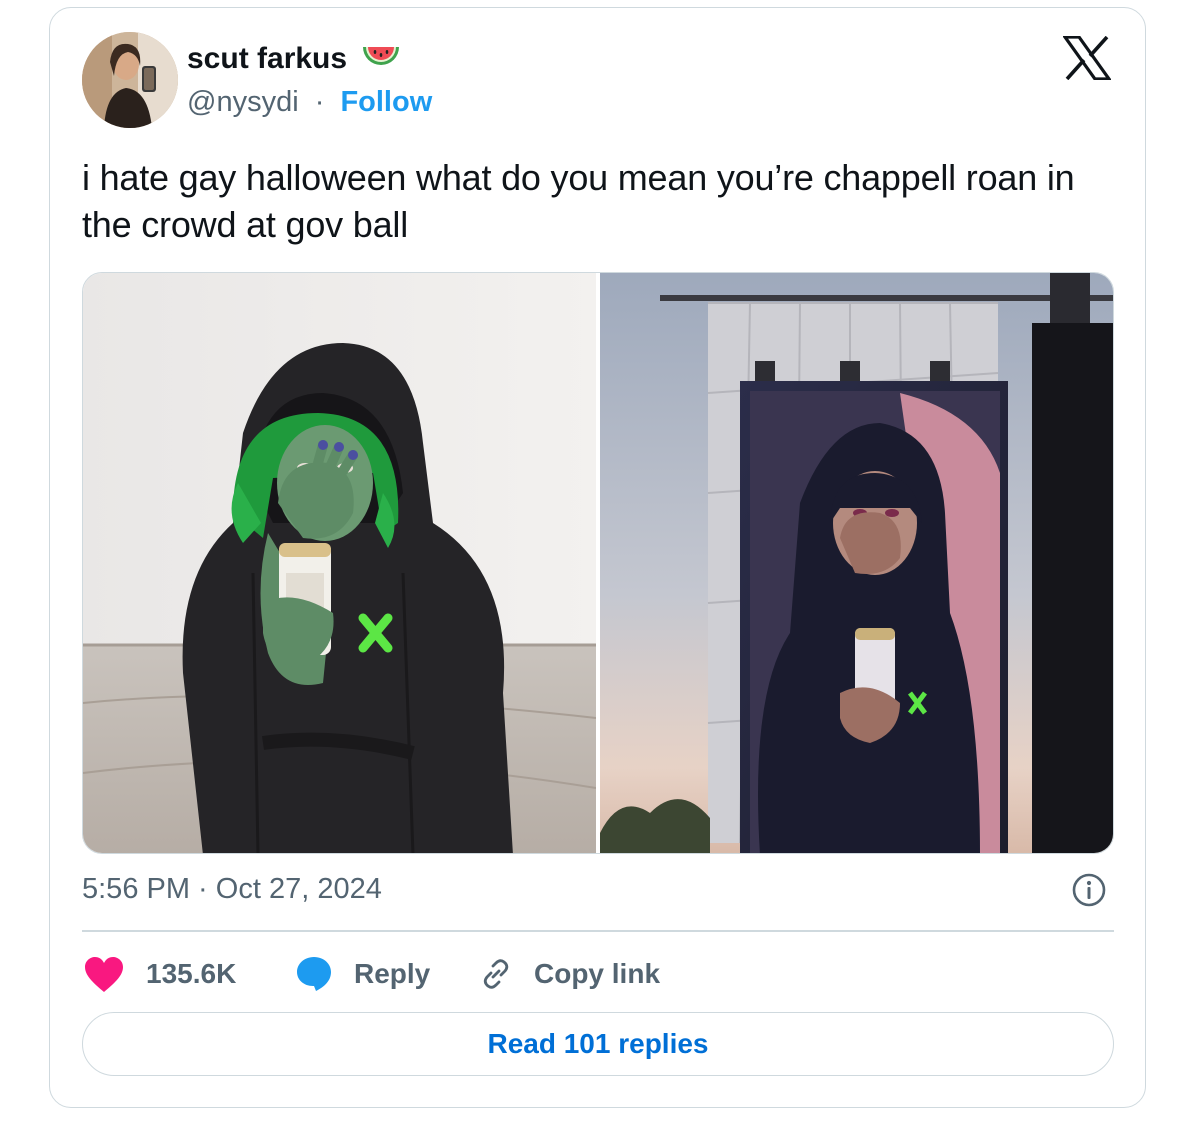 The image size is (1196, 1126). I want to click on author-name: scut farkus, so click(294, 60).